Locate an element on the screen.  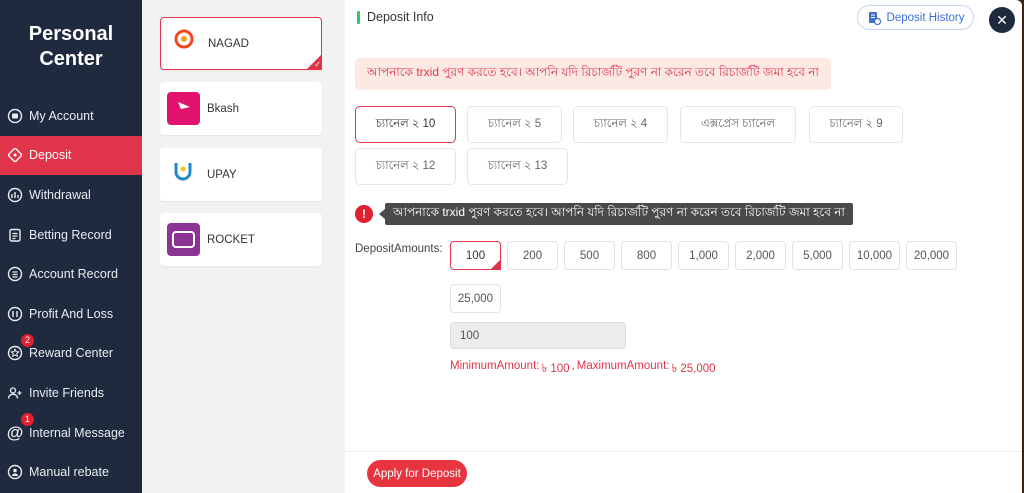
sidebar-item-label: Account Record is located at coordinates (73, 274).